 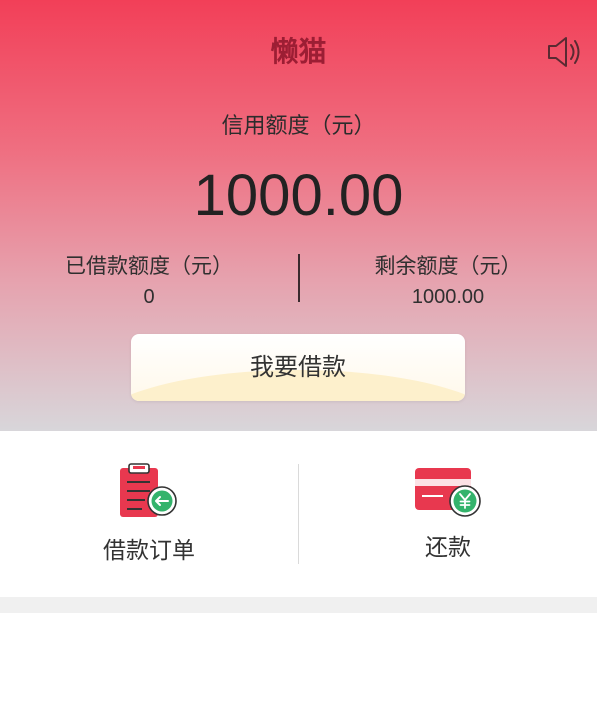 What do you see at coordinates (448, 492) in the screenshot?
I see `card-yuan-icon` at bounding box center [448, 492].